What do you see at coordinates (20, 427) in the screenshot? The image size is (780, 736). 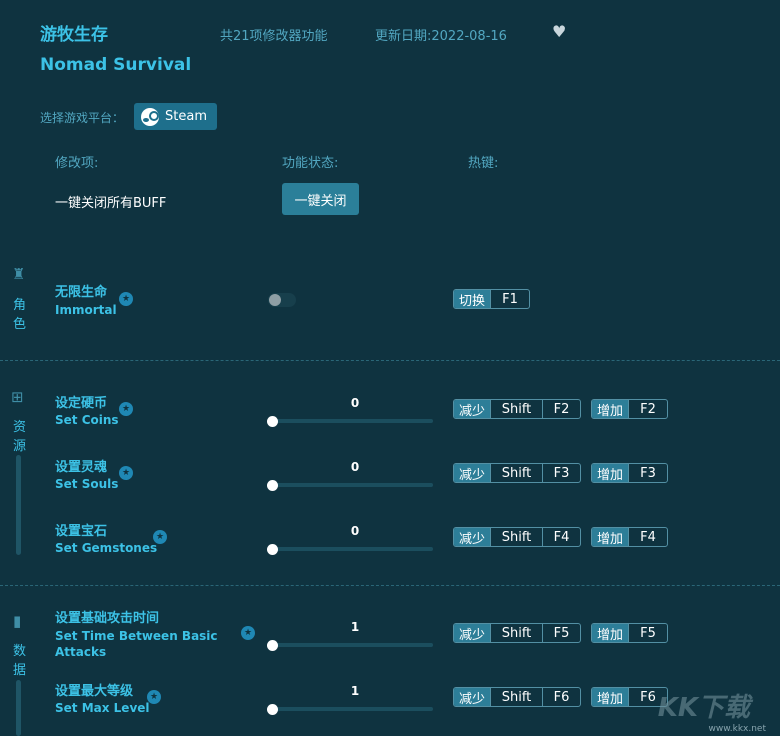 I see `resource-section-char1: 资` at bounding box center [20, 427].